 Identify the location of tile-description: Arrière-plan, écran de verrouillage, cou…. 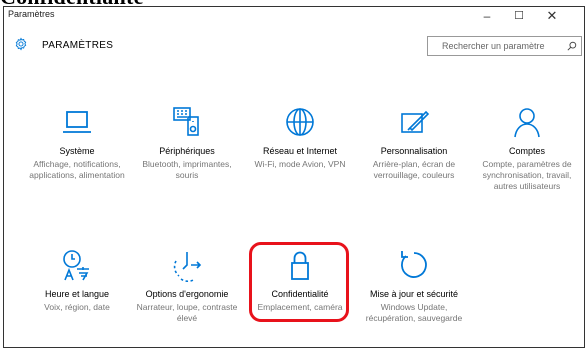
(414, 169).